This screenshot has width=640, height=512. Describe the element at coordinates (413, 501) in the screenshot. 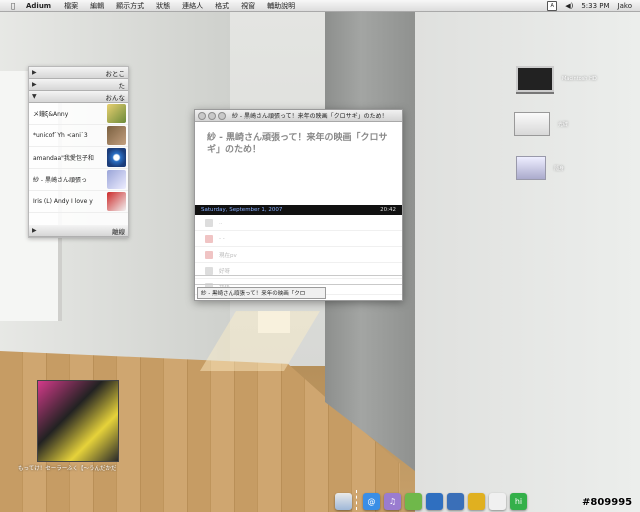

I see `preview-icon` at that location.